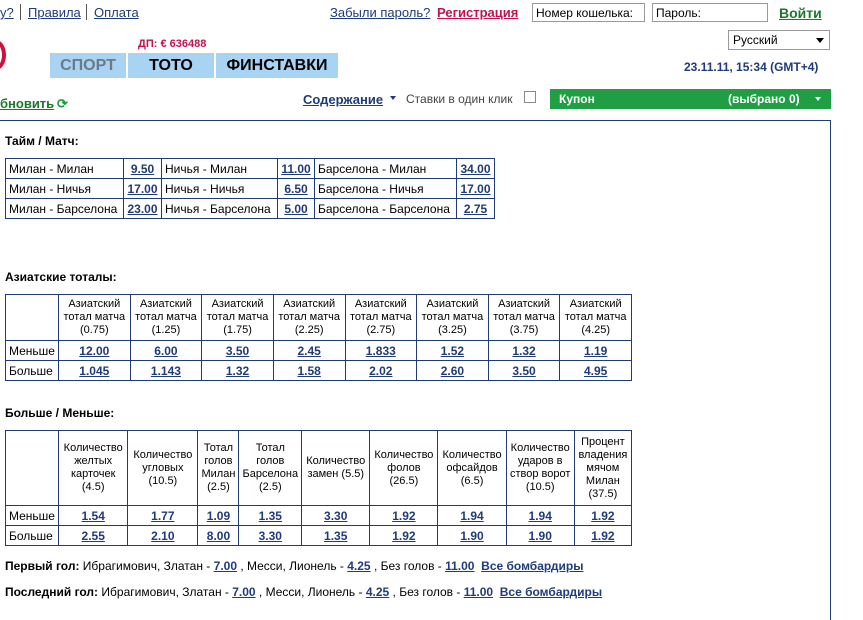  What do you see at coordinates (343, 99) in the screenshot?
I see `contents-link: Содержание` at bounding box center [343, 99].